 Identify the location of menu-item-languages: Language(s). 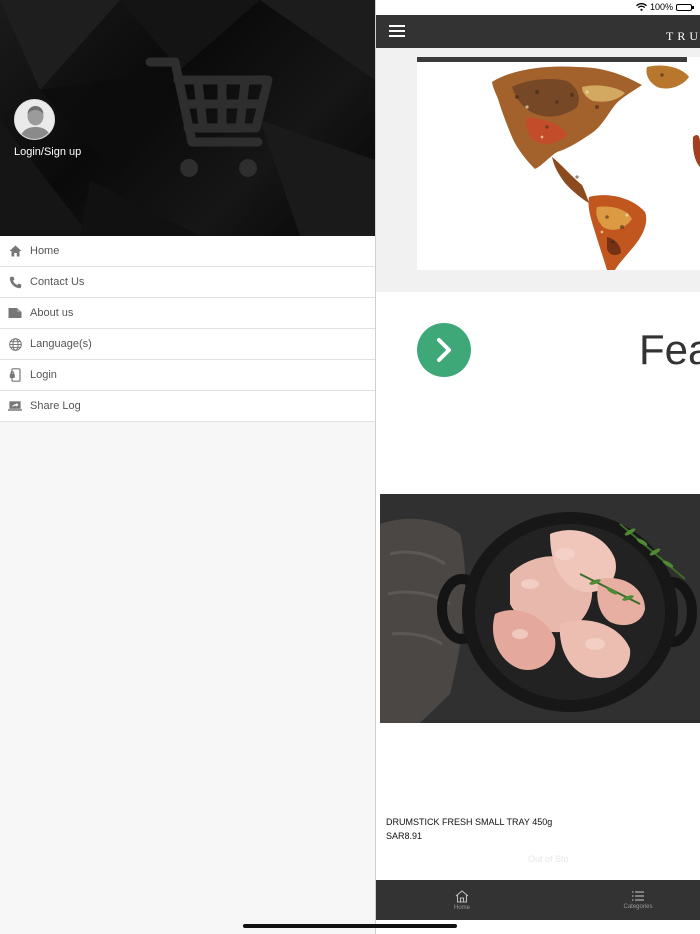
(187, 344).